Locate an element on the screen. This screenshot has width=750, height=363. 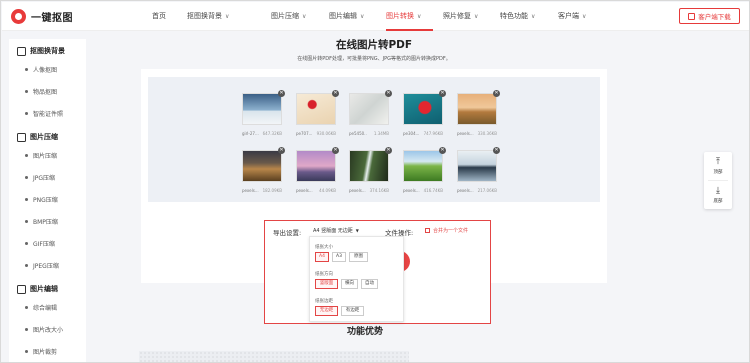
page-title: 在线图片转PDF is located at coordinates (374, 45).